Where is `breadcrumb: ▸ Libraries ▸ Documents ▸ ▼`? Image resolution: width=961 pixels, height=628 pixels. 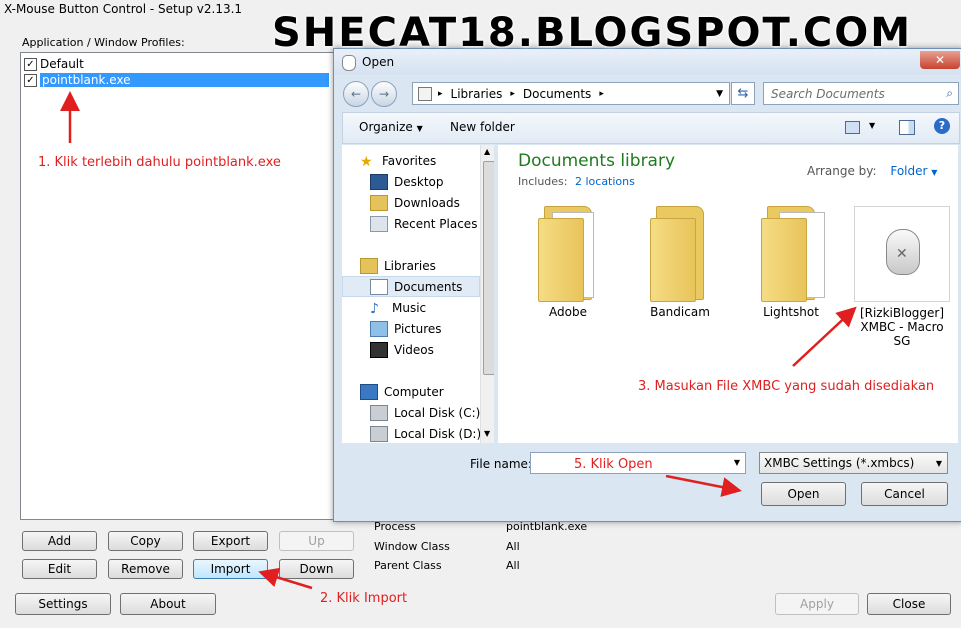
breadcrumb: ▸ Libraries ▸ Documents ▸ ▼ is located at coordinates (571, 93).